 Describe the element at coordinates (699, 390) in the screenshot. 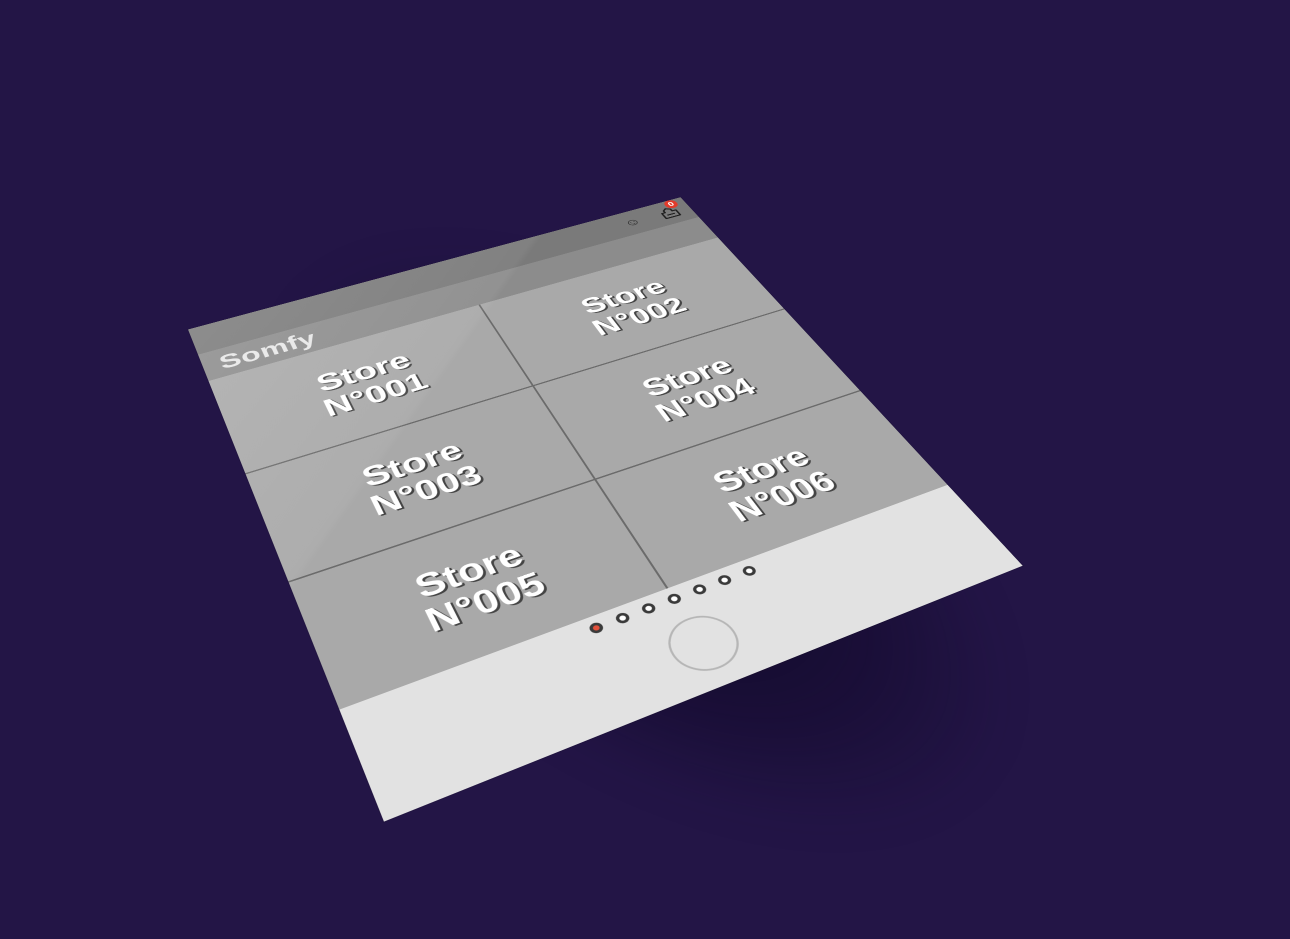

I see `store-tile-label: Store N°004` at that location.